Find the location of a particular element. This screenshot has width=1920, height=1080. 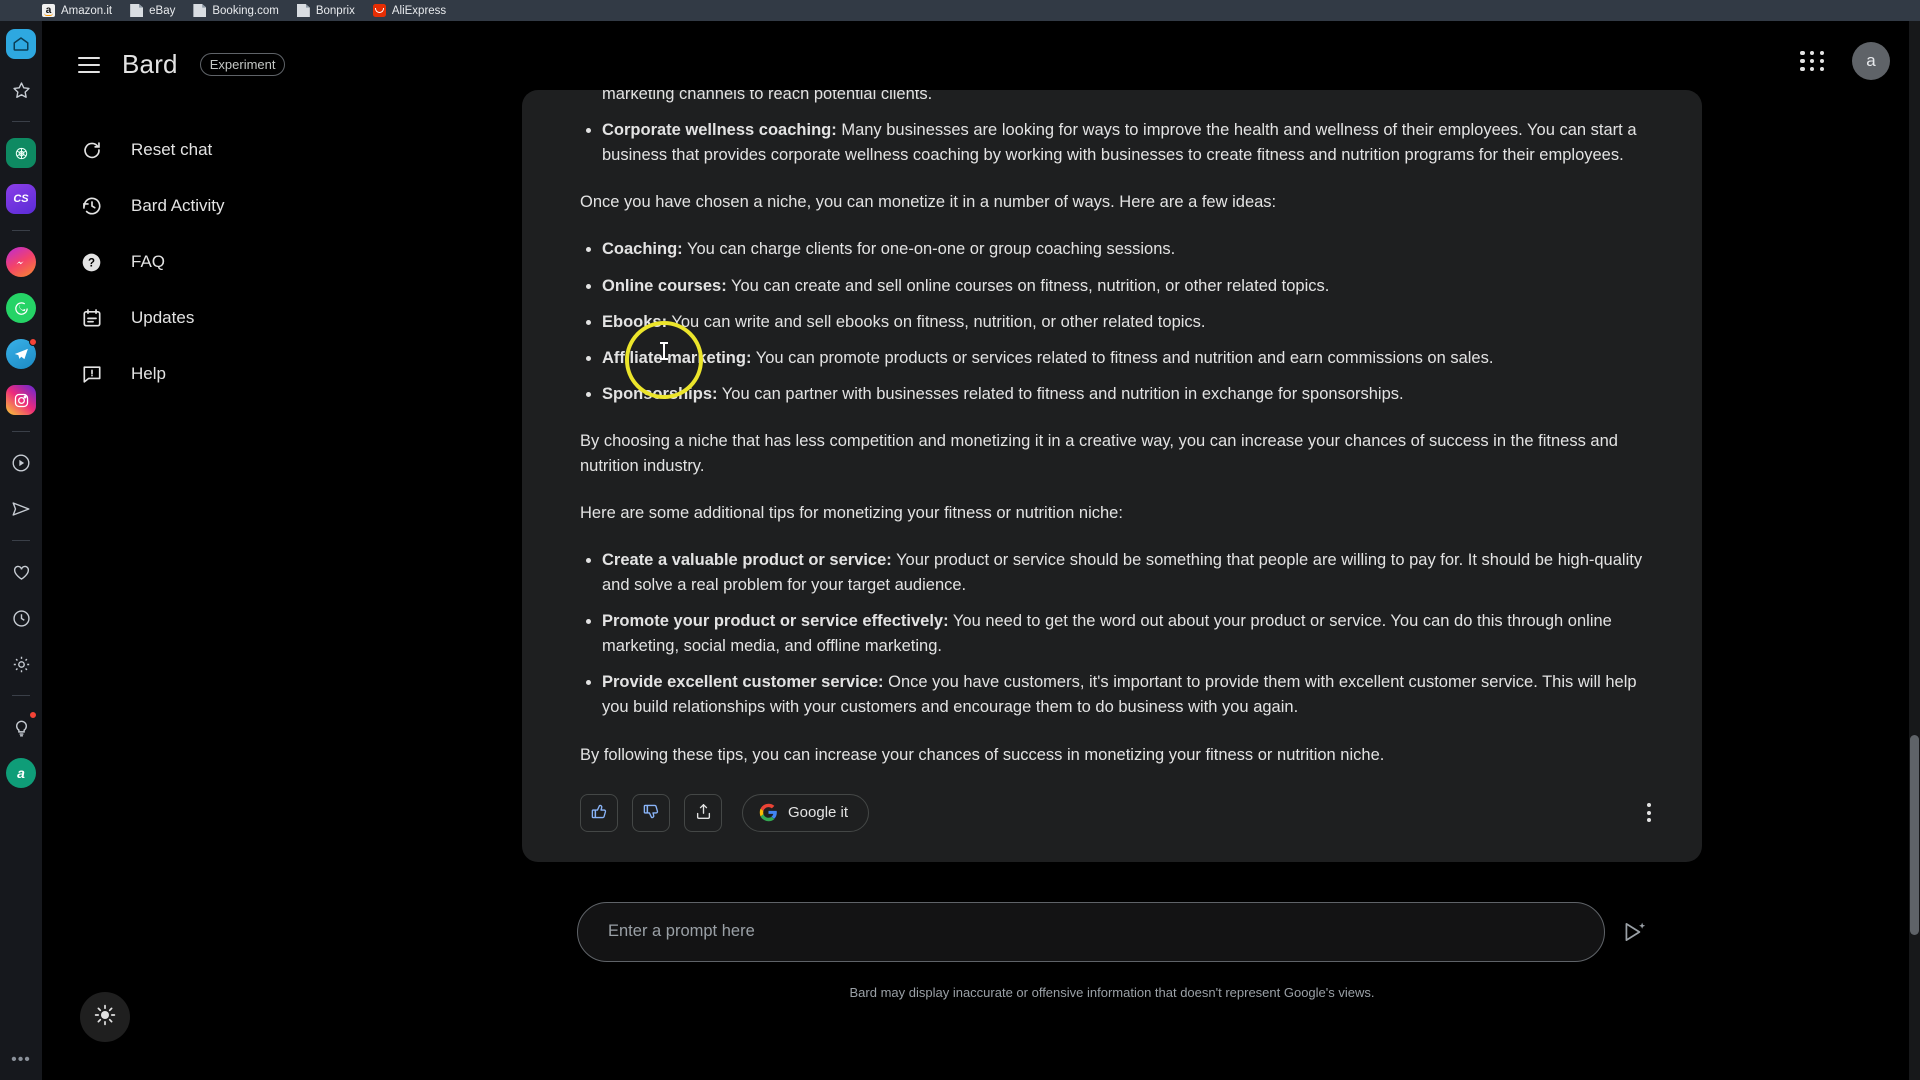

list-item-title: Corporate wellness coaching: is located at coordinates (719, 130).